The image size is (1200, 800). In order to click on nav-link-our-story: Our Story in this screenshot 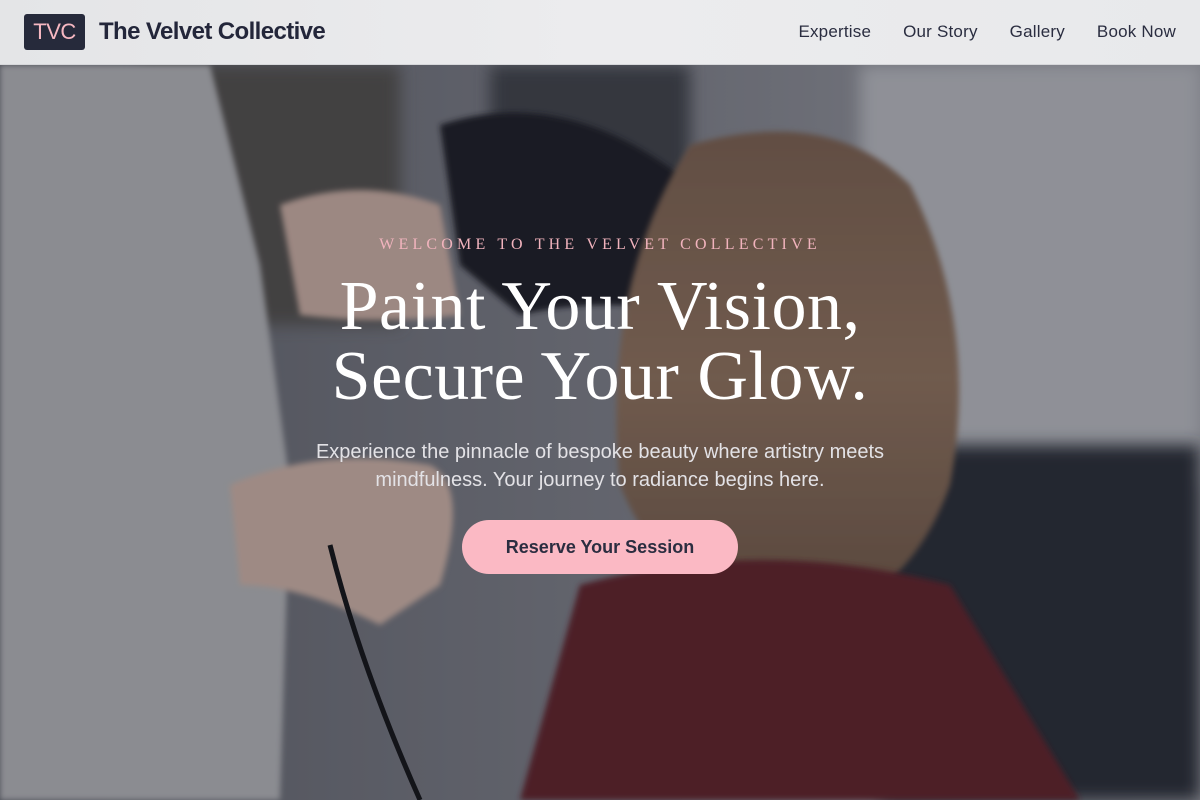, I will do `click(940, 32)`.